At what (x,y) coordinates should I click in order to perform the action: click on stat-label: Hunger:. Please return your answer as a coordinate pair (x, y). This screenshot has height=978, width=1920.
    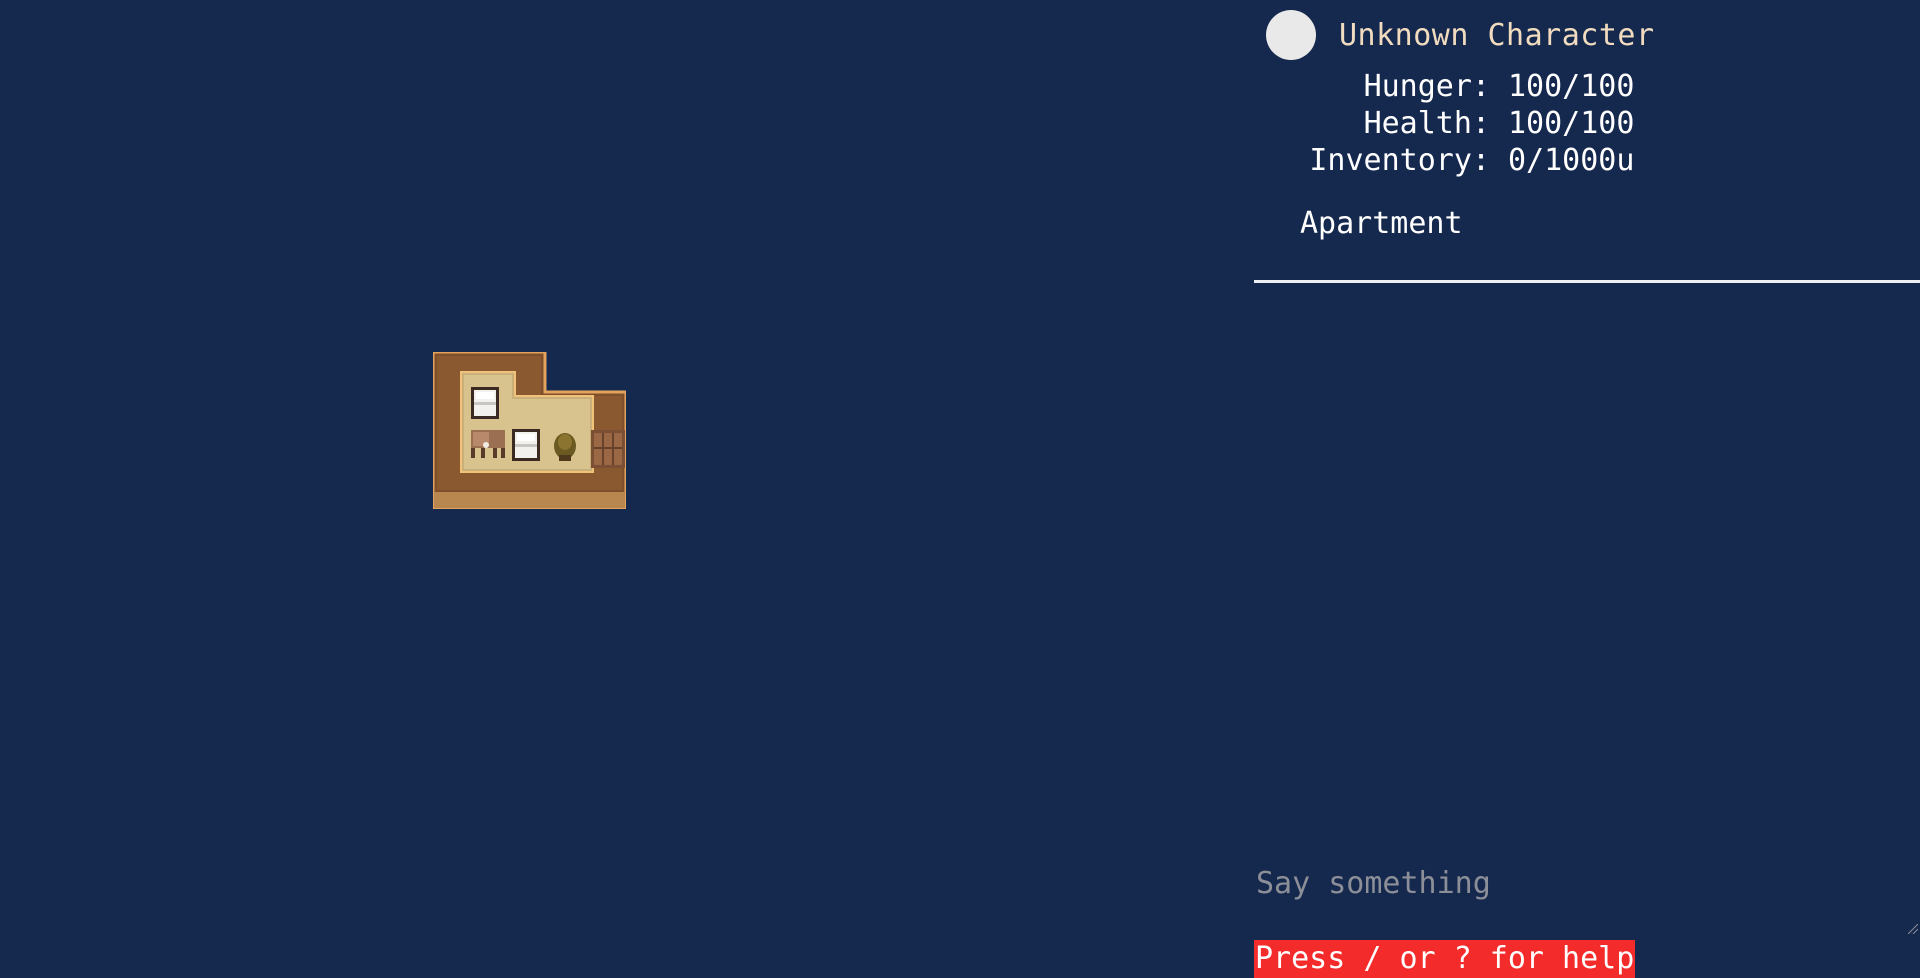
    Looking at the image, I should click on (1426, 86).